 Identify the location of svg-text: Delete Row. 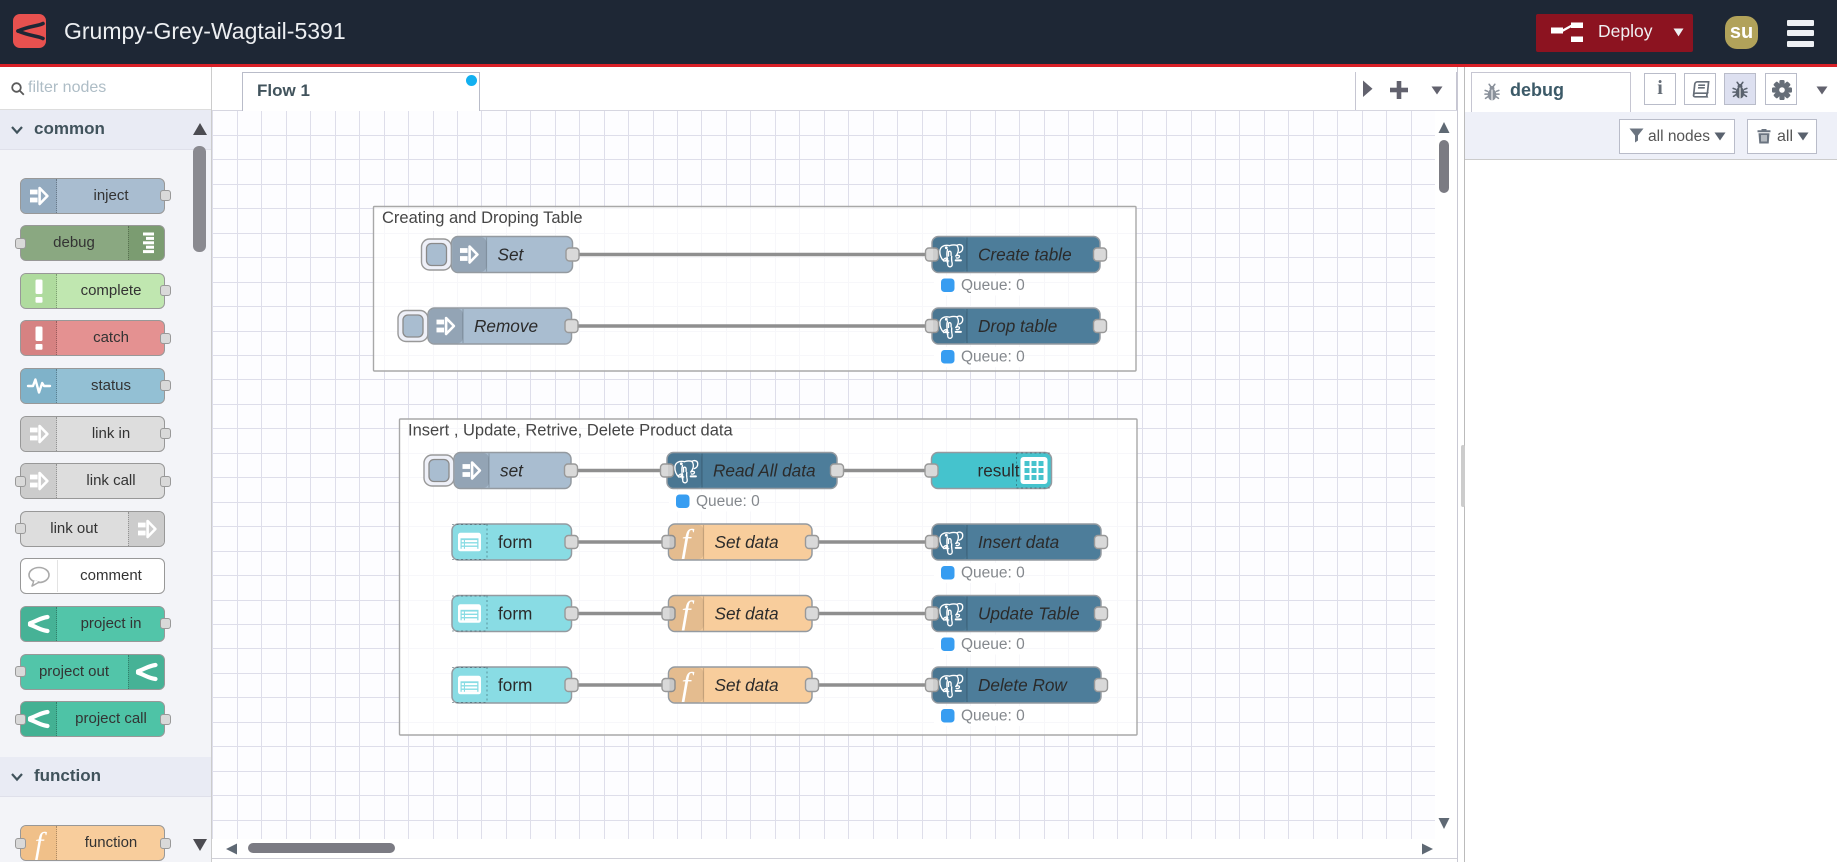
(1023, 685).